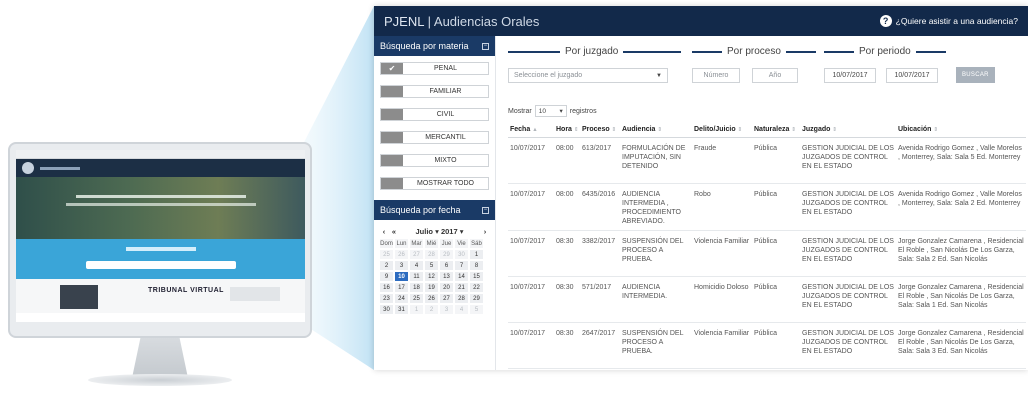 The height and width of the screenshot is (394, 1028). Describe the element at coordinates (434, 68) in the screenshot. I see `materia-penal: ✔ PENAL` at that location.